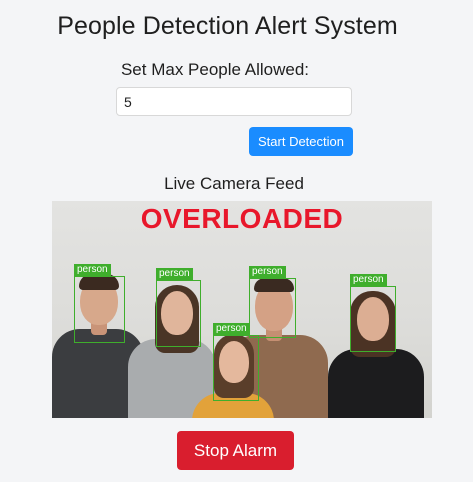  Describe the element at coordinates (234, 101) in the screenshot. I see `max-people-input` at that location.